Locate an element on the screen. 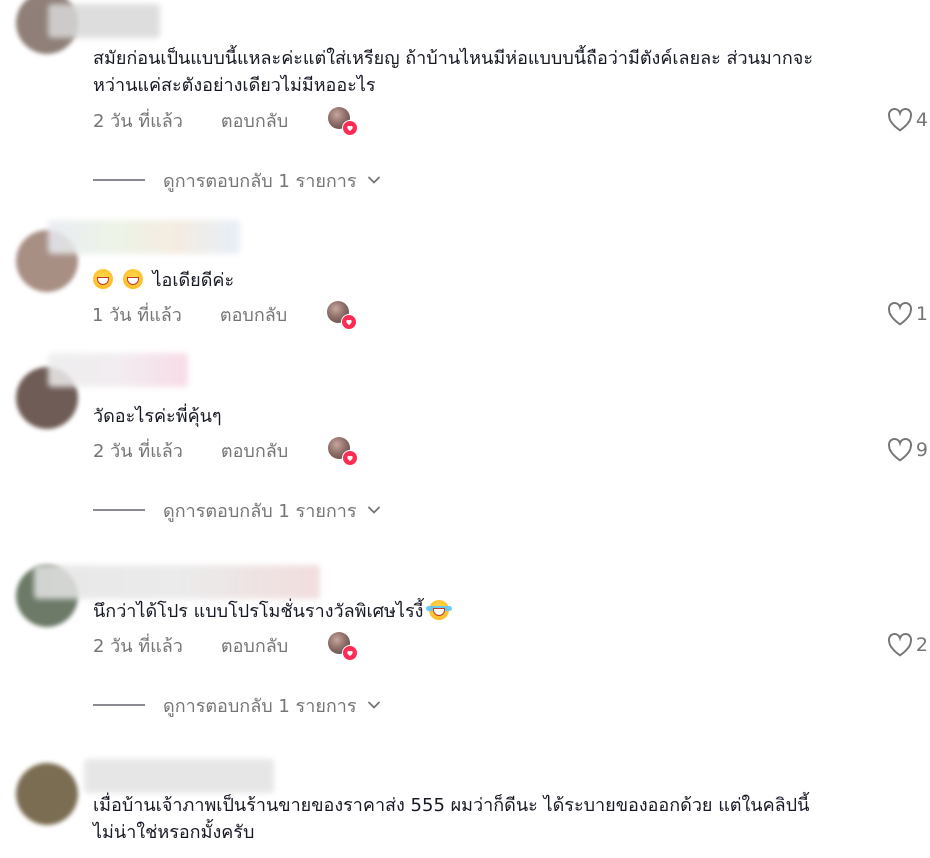 The height and width of the screenshot is (858, 930). like-count: 9 is located at coordinates (921, 450).